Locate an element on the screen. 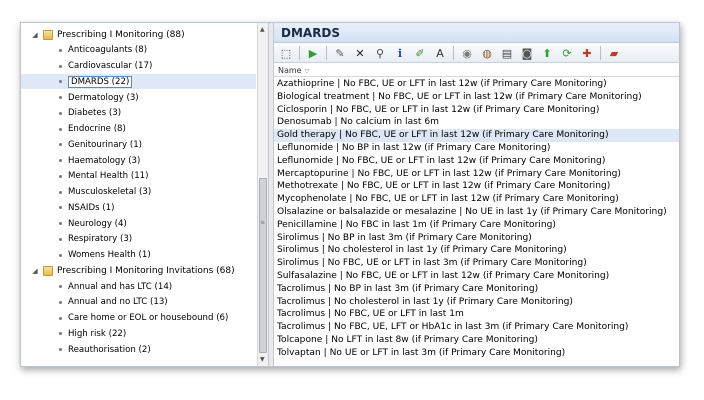 The height and width of the screenshot is (400, 704). tree-item: Mental Health (11) is located at coordinates (138, 176).